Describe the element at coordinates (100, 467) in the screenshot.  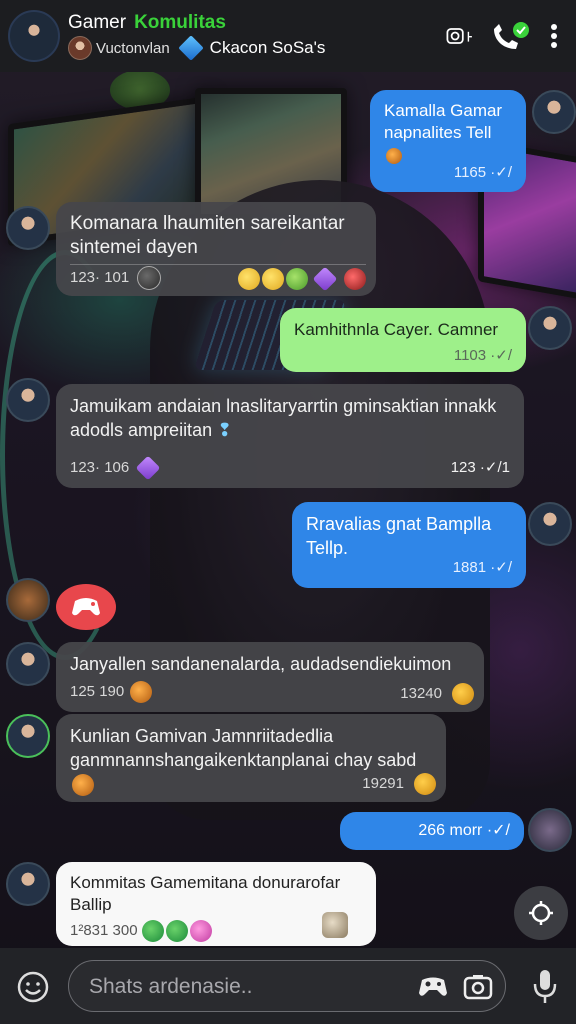
I see `message-time: 123· 106` at that location.